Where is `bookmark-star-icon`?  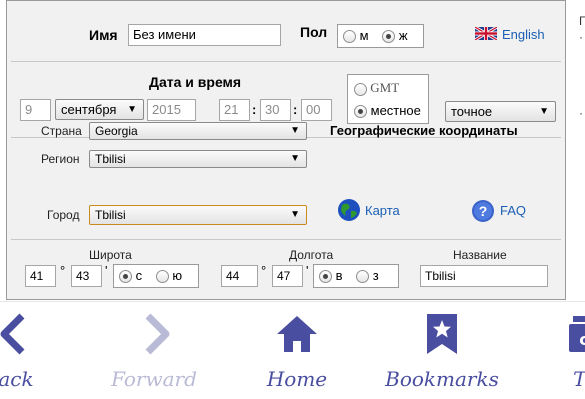 bookmark-star-icon is located at coordinates (442, 334).